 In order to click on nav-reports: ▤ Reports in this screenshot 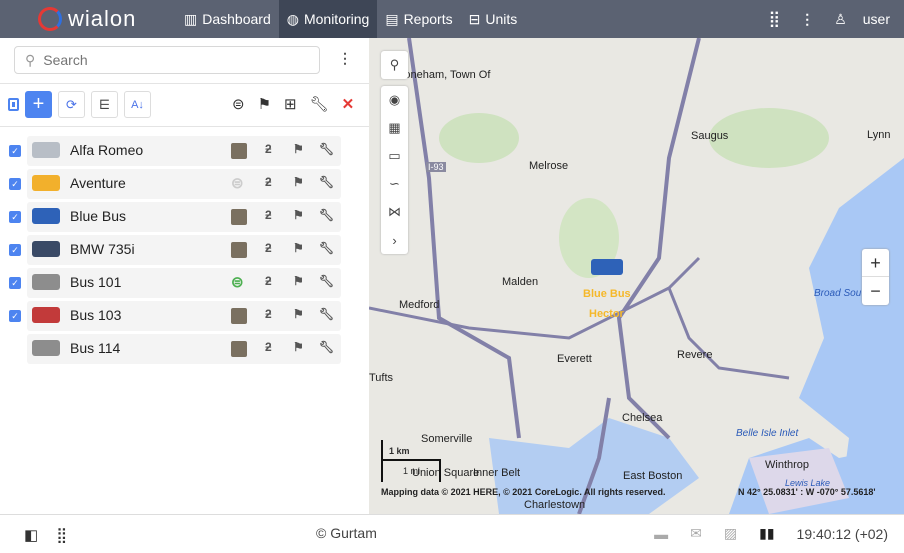, I will do `click(418, 19)`.